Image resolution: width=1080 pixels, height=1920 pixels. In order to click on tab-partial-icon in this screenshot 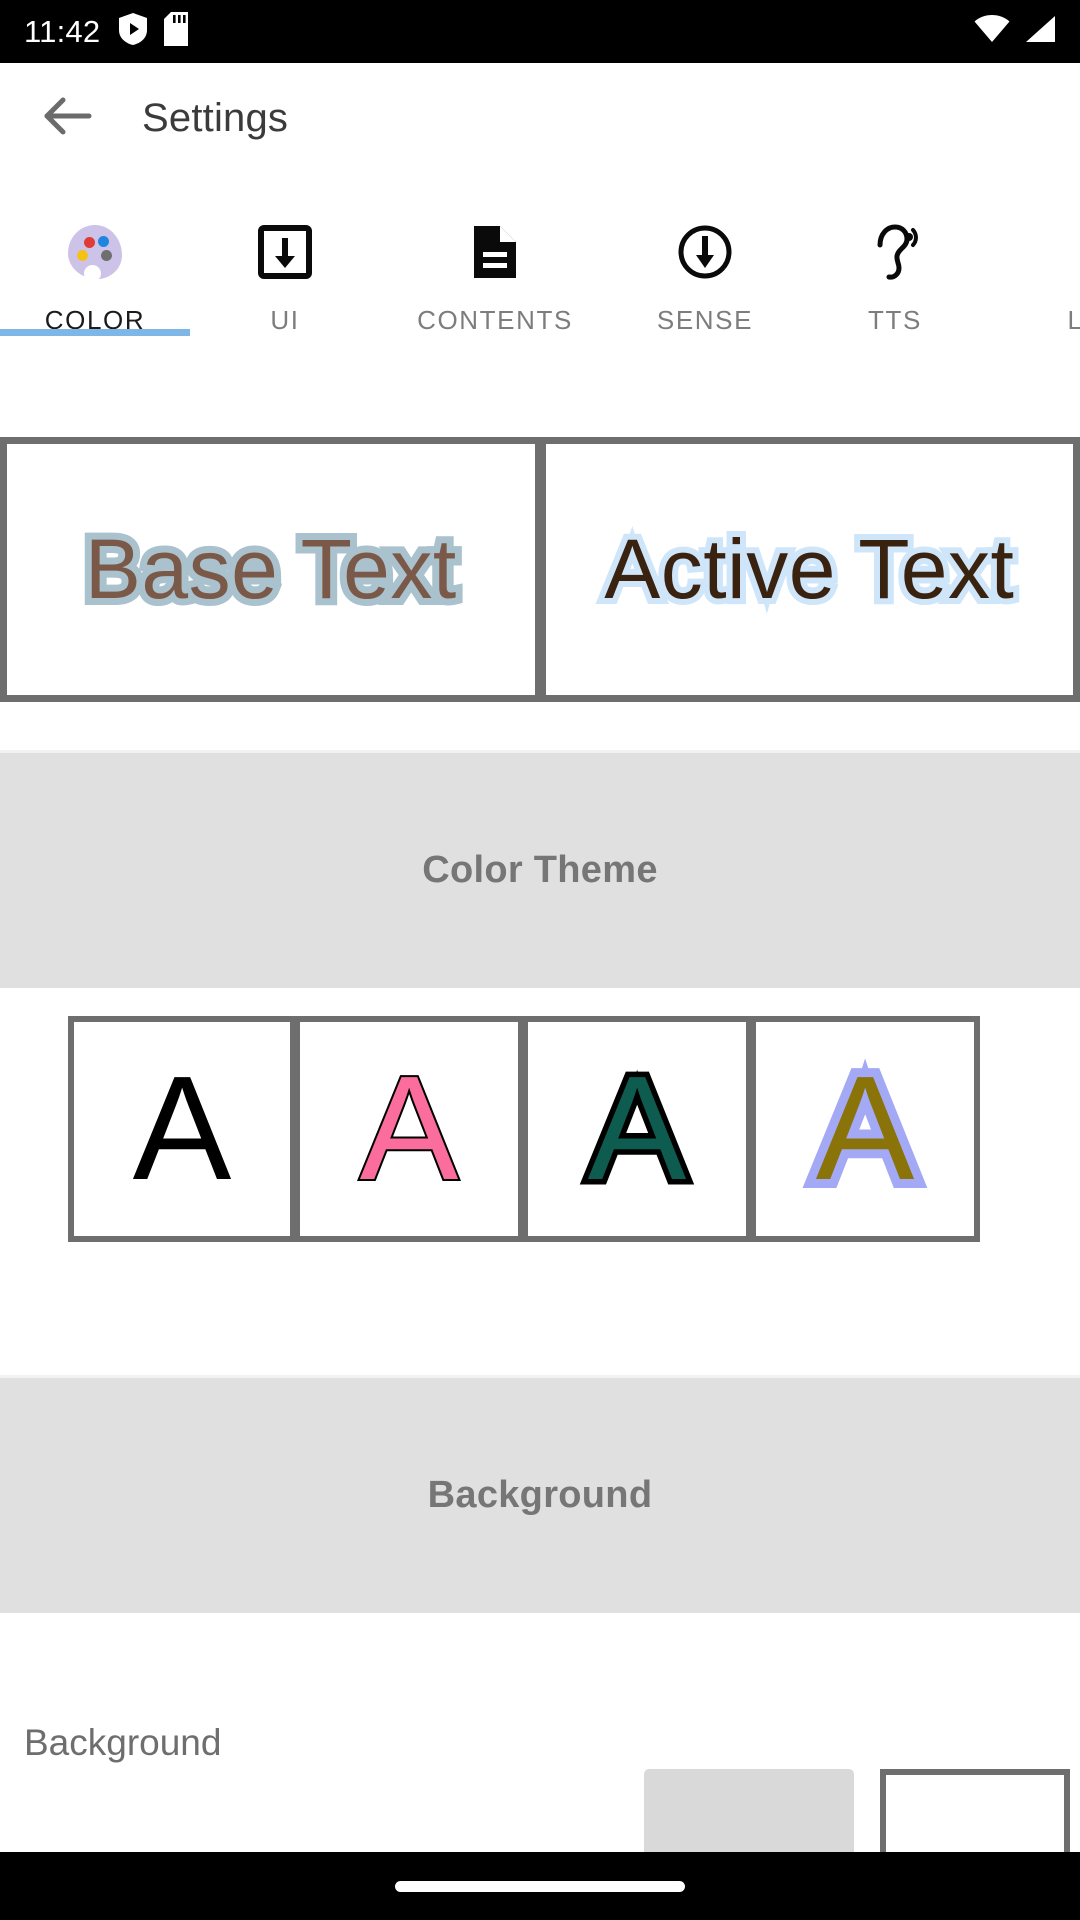, I will do `click(1067, 252)`.